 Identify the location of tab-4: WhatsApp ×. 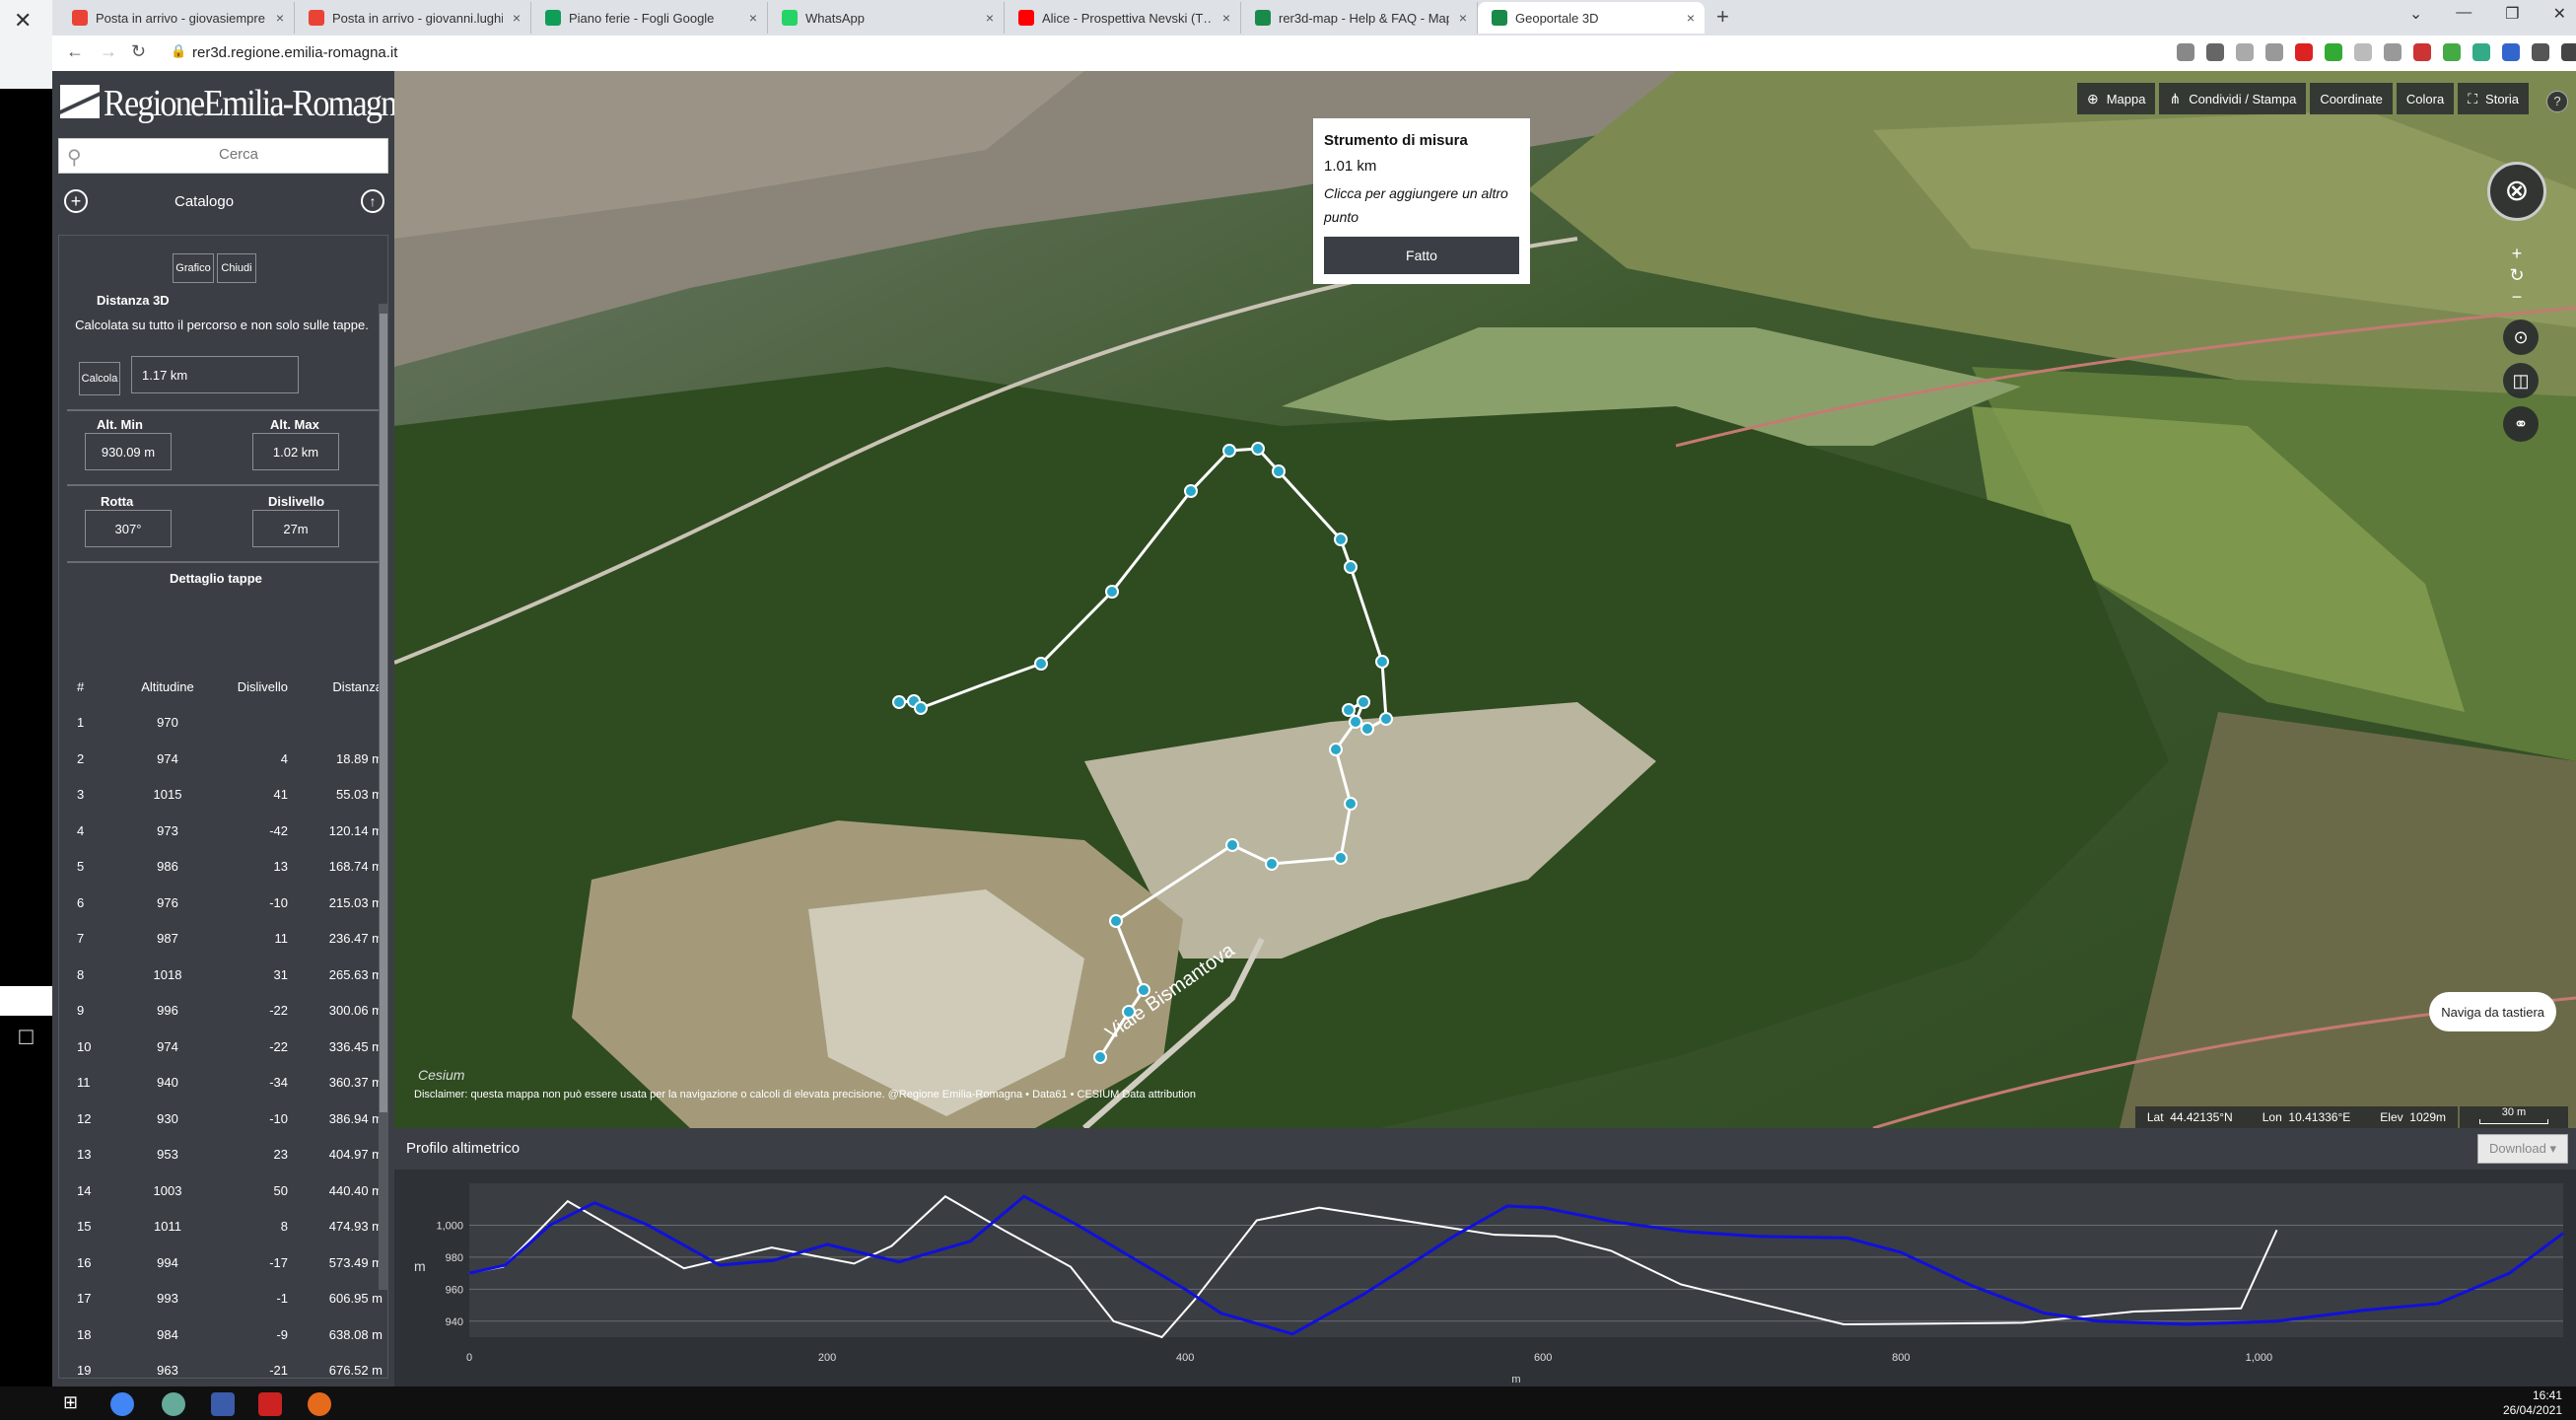
(887, 18).